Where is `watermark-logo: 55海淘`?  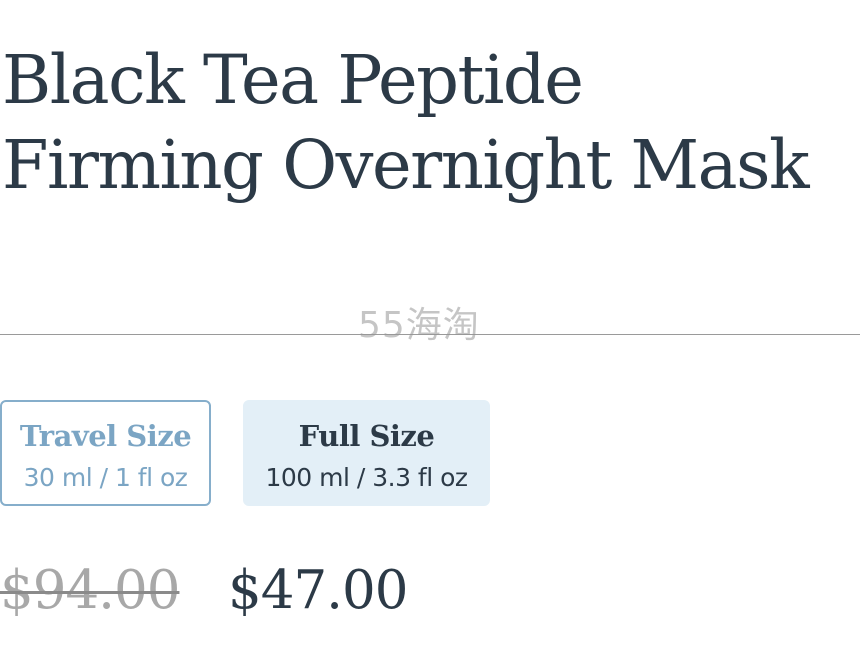
watermark-logo: 55海淘 is located at coordinates (419, 325).